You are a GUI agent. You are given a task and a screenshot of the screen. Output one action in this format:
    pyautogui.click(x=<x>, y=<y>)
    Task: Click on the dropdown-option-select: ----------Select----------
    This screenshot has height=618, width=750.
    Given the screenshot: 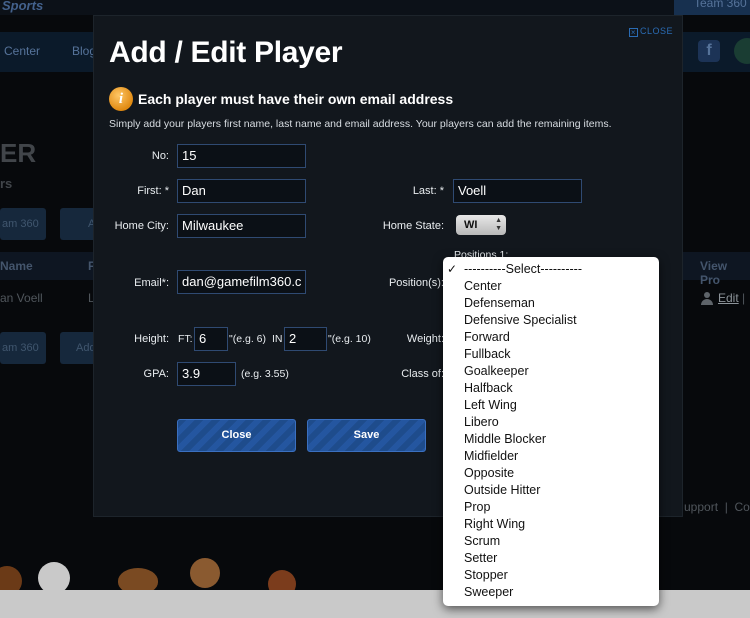 What is the action you would take?
    pyautogui.click(x=523, y=269)
    